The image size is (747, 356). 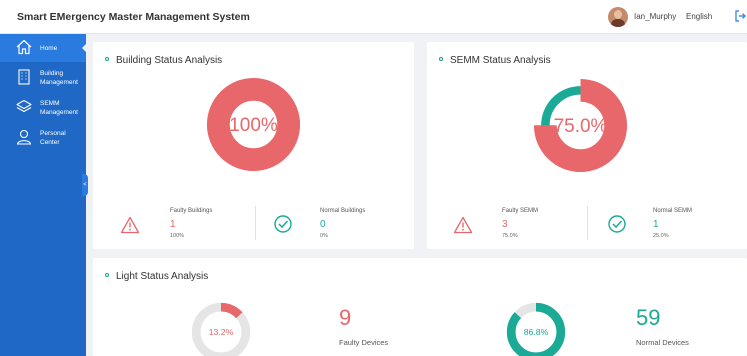 What do you see at coordinates (618, 14) in the screenshot?
I see `avatar-face` at bounding box center [618, 14].